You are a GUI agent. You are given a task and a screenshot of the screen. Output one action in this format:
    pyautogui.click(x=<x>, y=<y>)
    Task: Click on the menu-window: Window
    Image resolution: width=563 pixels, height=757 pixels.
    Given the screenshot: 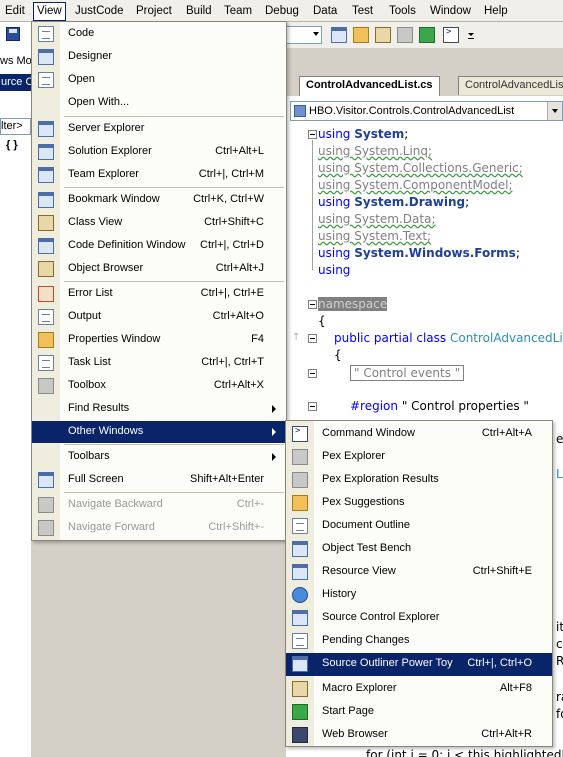 What is the action you would take?
    pyautogui.click(x=450, y=11)
    